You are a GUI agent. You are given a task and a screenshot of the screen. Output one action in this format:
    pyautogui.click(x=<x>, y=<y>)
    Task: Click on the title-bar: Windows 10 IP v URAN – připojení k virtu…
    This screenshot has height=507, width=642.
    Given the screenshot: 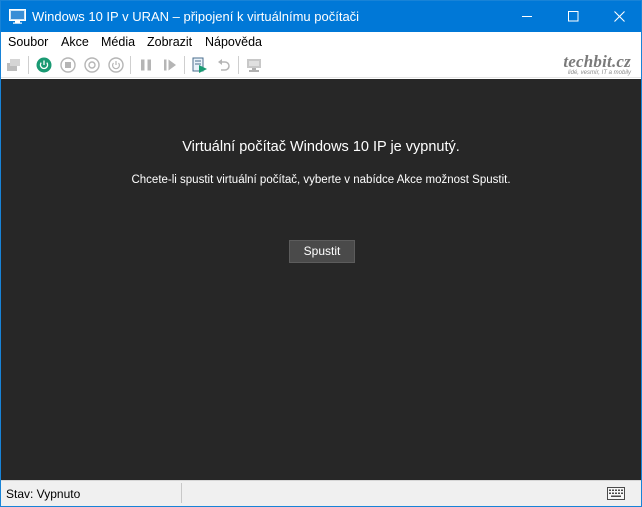 What is the action you would take?
    pyautogui.click(x=321, y=16)
    